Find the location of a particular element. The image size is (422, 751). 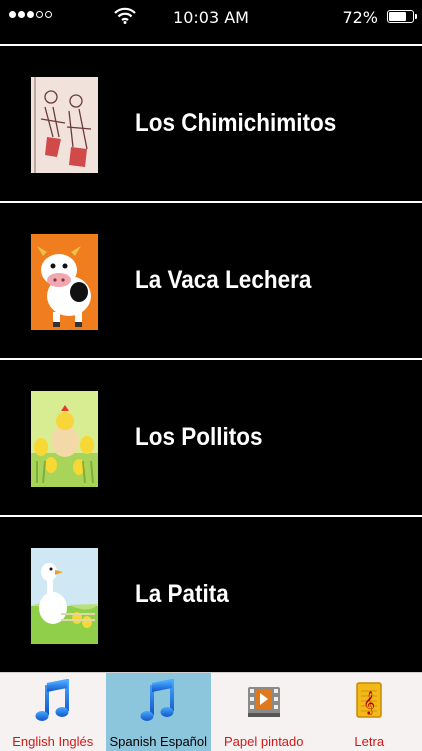

chicks-icon is located at coordinates (64, 439).